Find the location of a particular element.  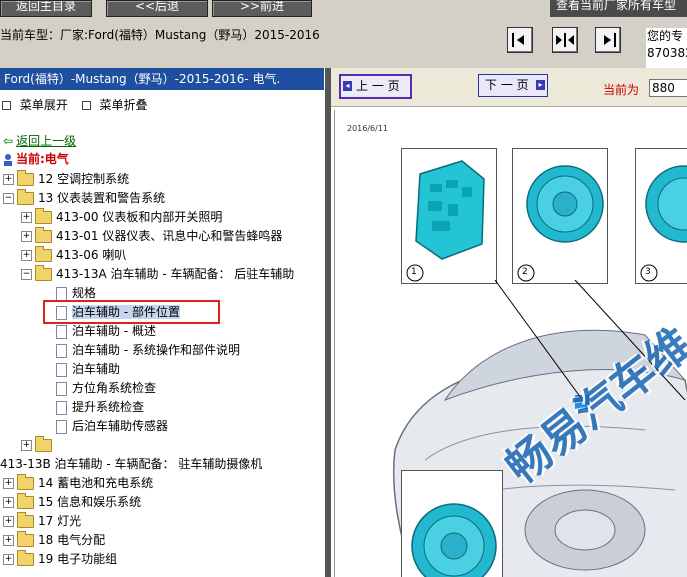

tree-node: +413-00 仪表板和内部开关照明 is located at coordinates (121, 217).